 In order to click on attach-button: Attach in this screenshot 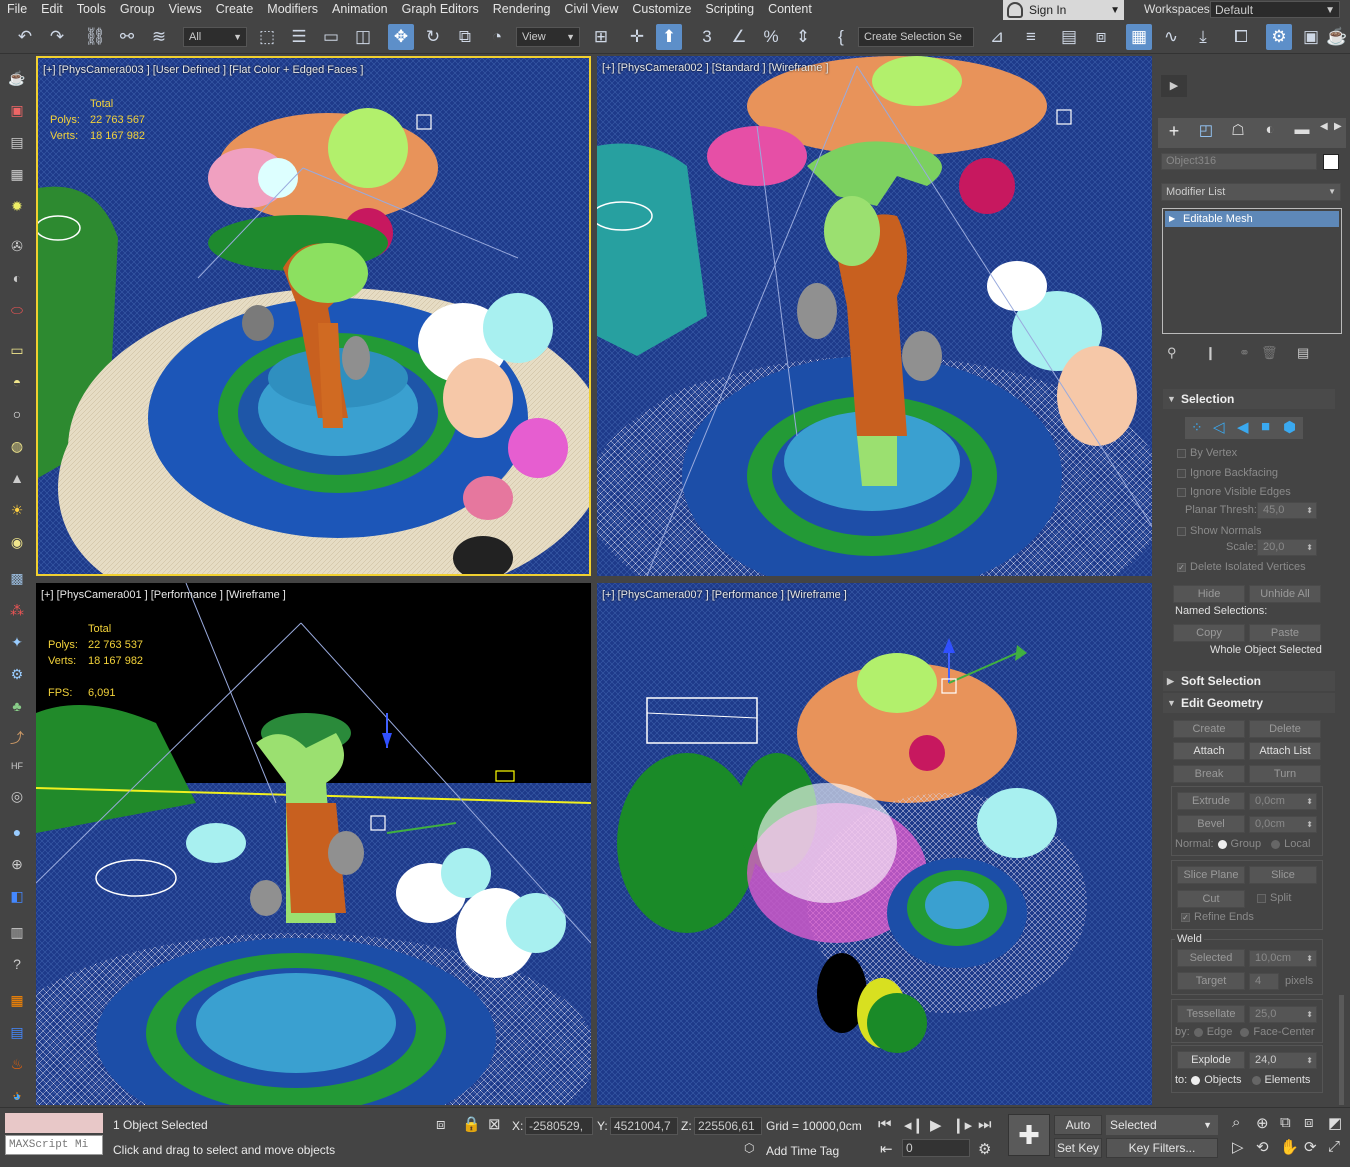, I will do `click(1209, 751)`.